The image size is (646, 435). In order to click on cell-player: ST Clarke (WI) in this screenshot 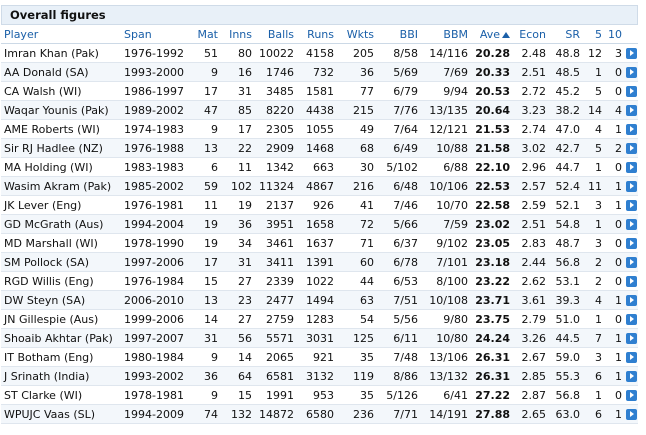, I will do `click(61, 395)`.